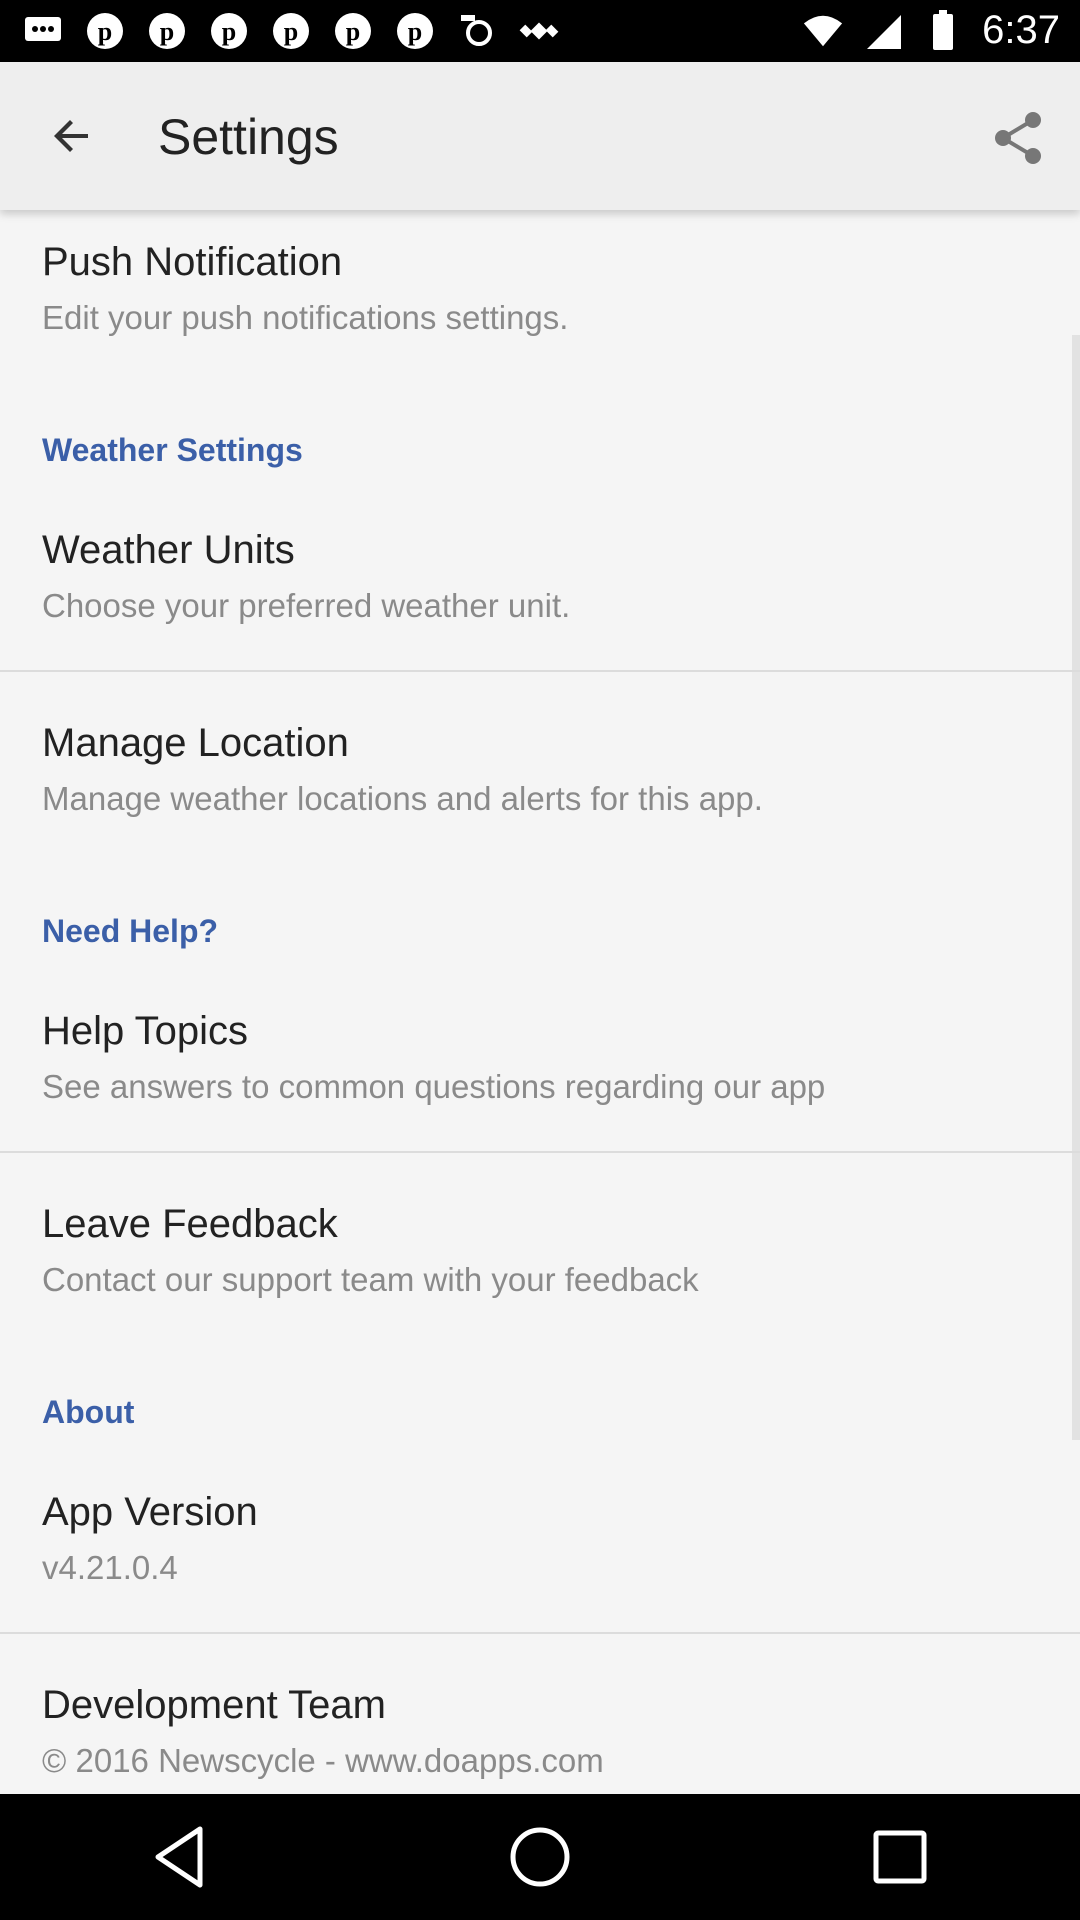  I want to click on item-subtitle: Choose your preferred weather unit., so click(306, 605).